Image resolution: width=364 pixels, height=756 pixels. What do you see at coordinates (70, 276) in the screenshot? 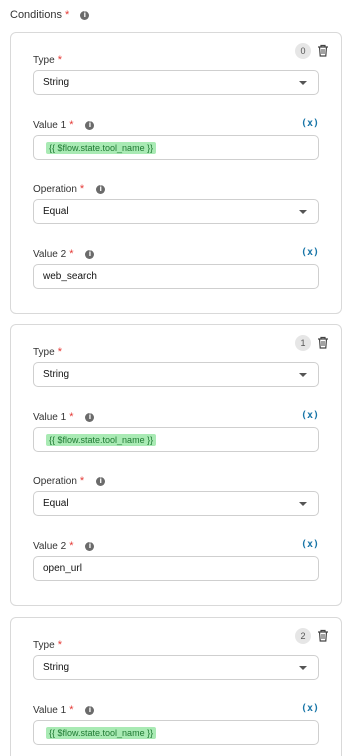
I see `value2-value: web_search` at bounding box center [70, 276].